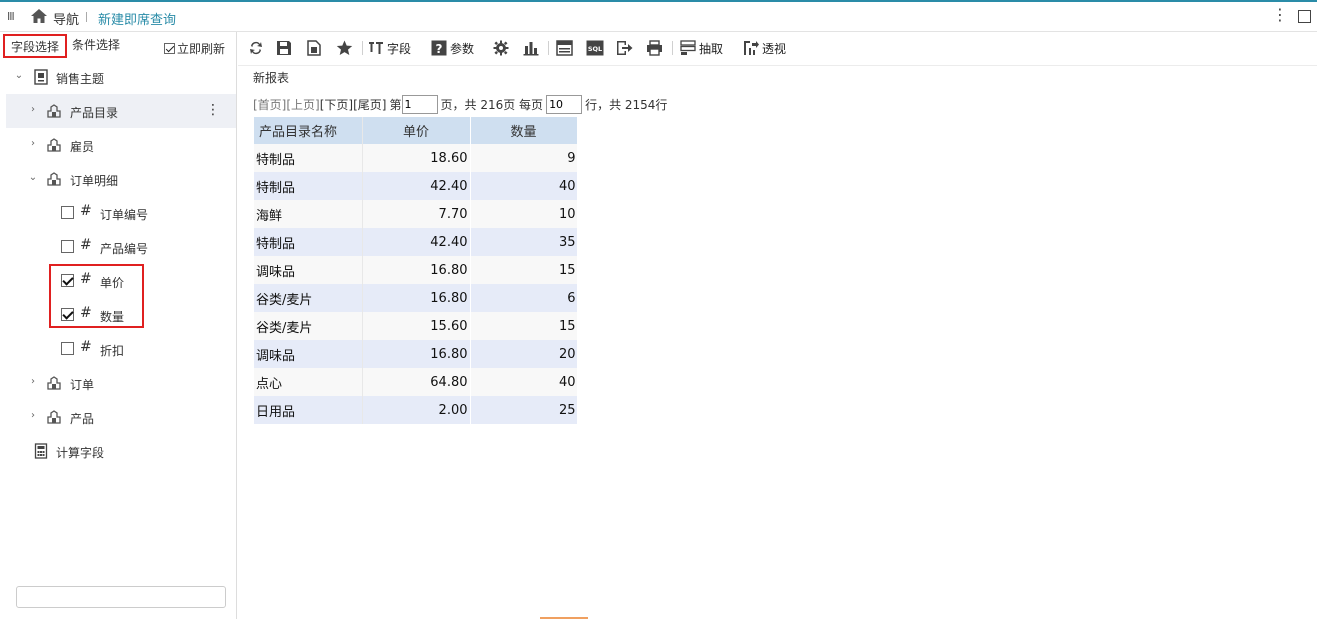 Image resolution: width=1317 pixels, height=619 pixels. What do you see at coordinates (137, 18) in the screenshot?
I see `tab-new-adhoc-query: 新建即席查询` at bounding box center [137, 18].